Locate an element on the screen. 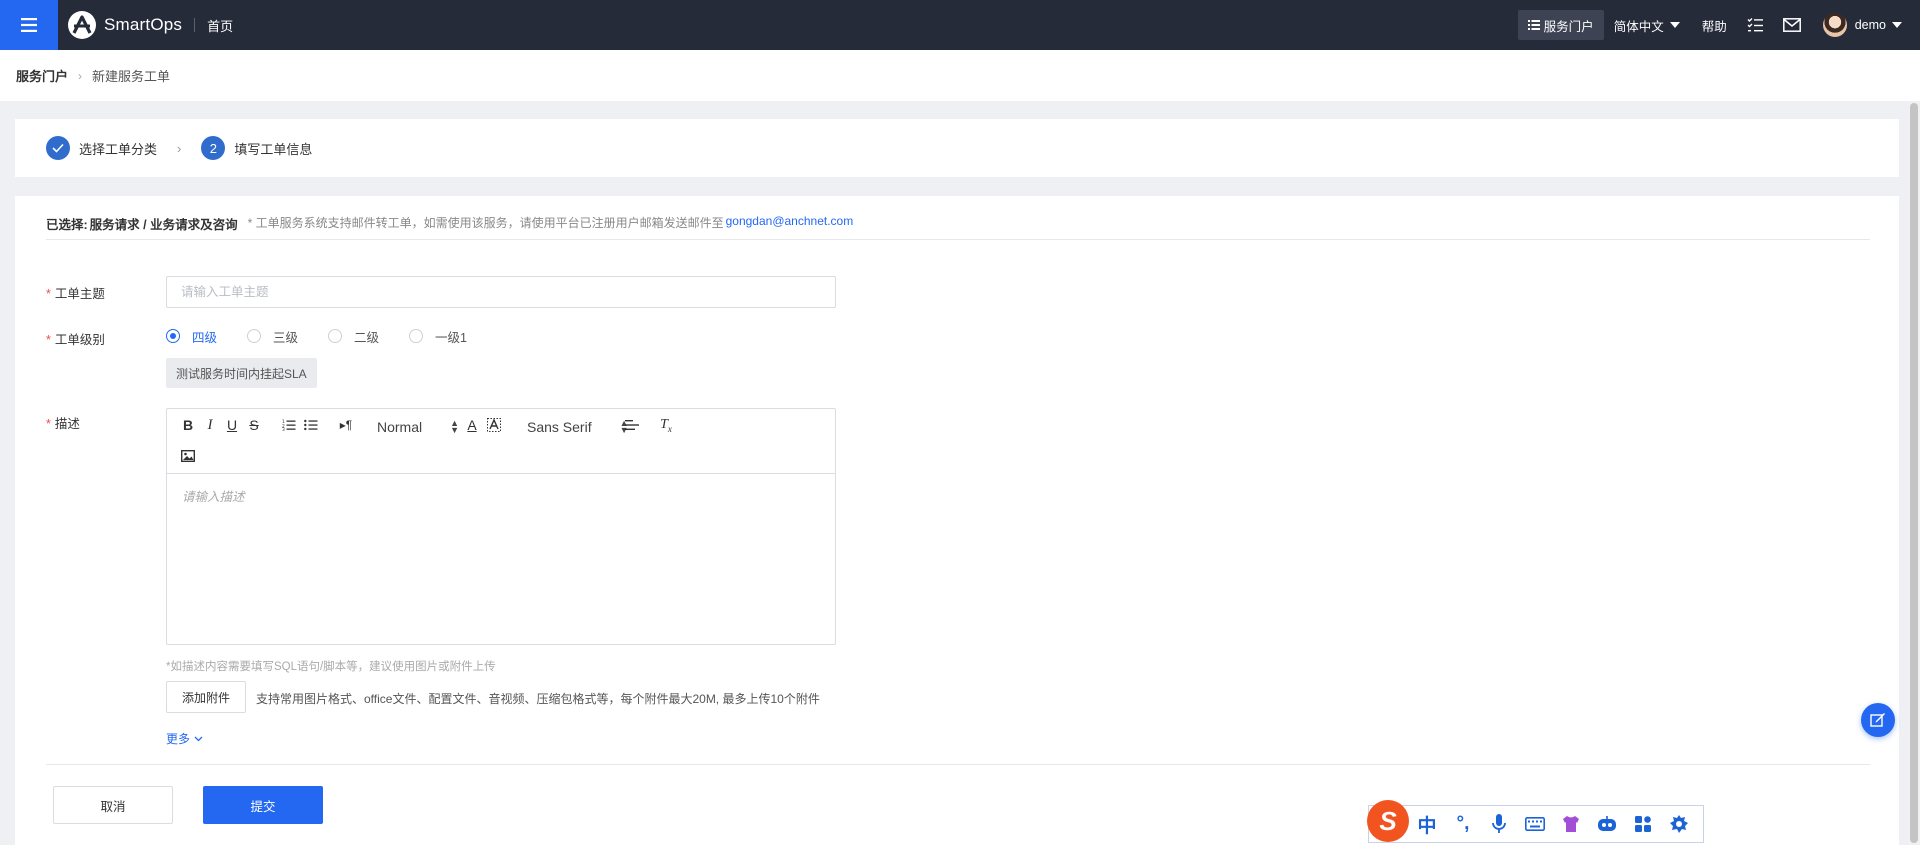 Image resolution: width=1920 pixels, height=845 pixels. topbar-right: 服务门户 简体中文 帮助 demo is located at coordinates (1718, 25).